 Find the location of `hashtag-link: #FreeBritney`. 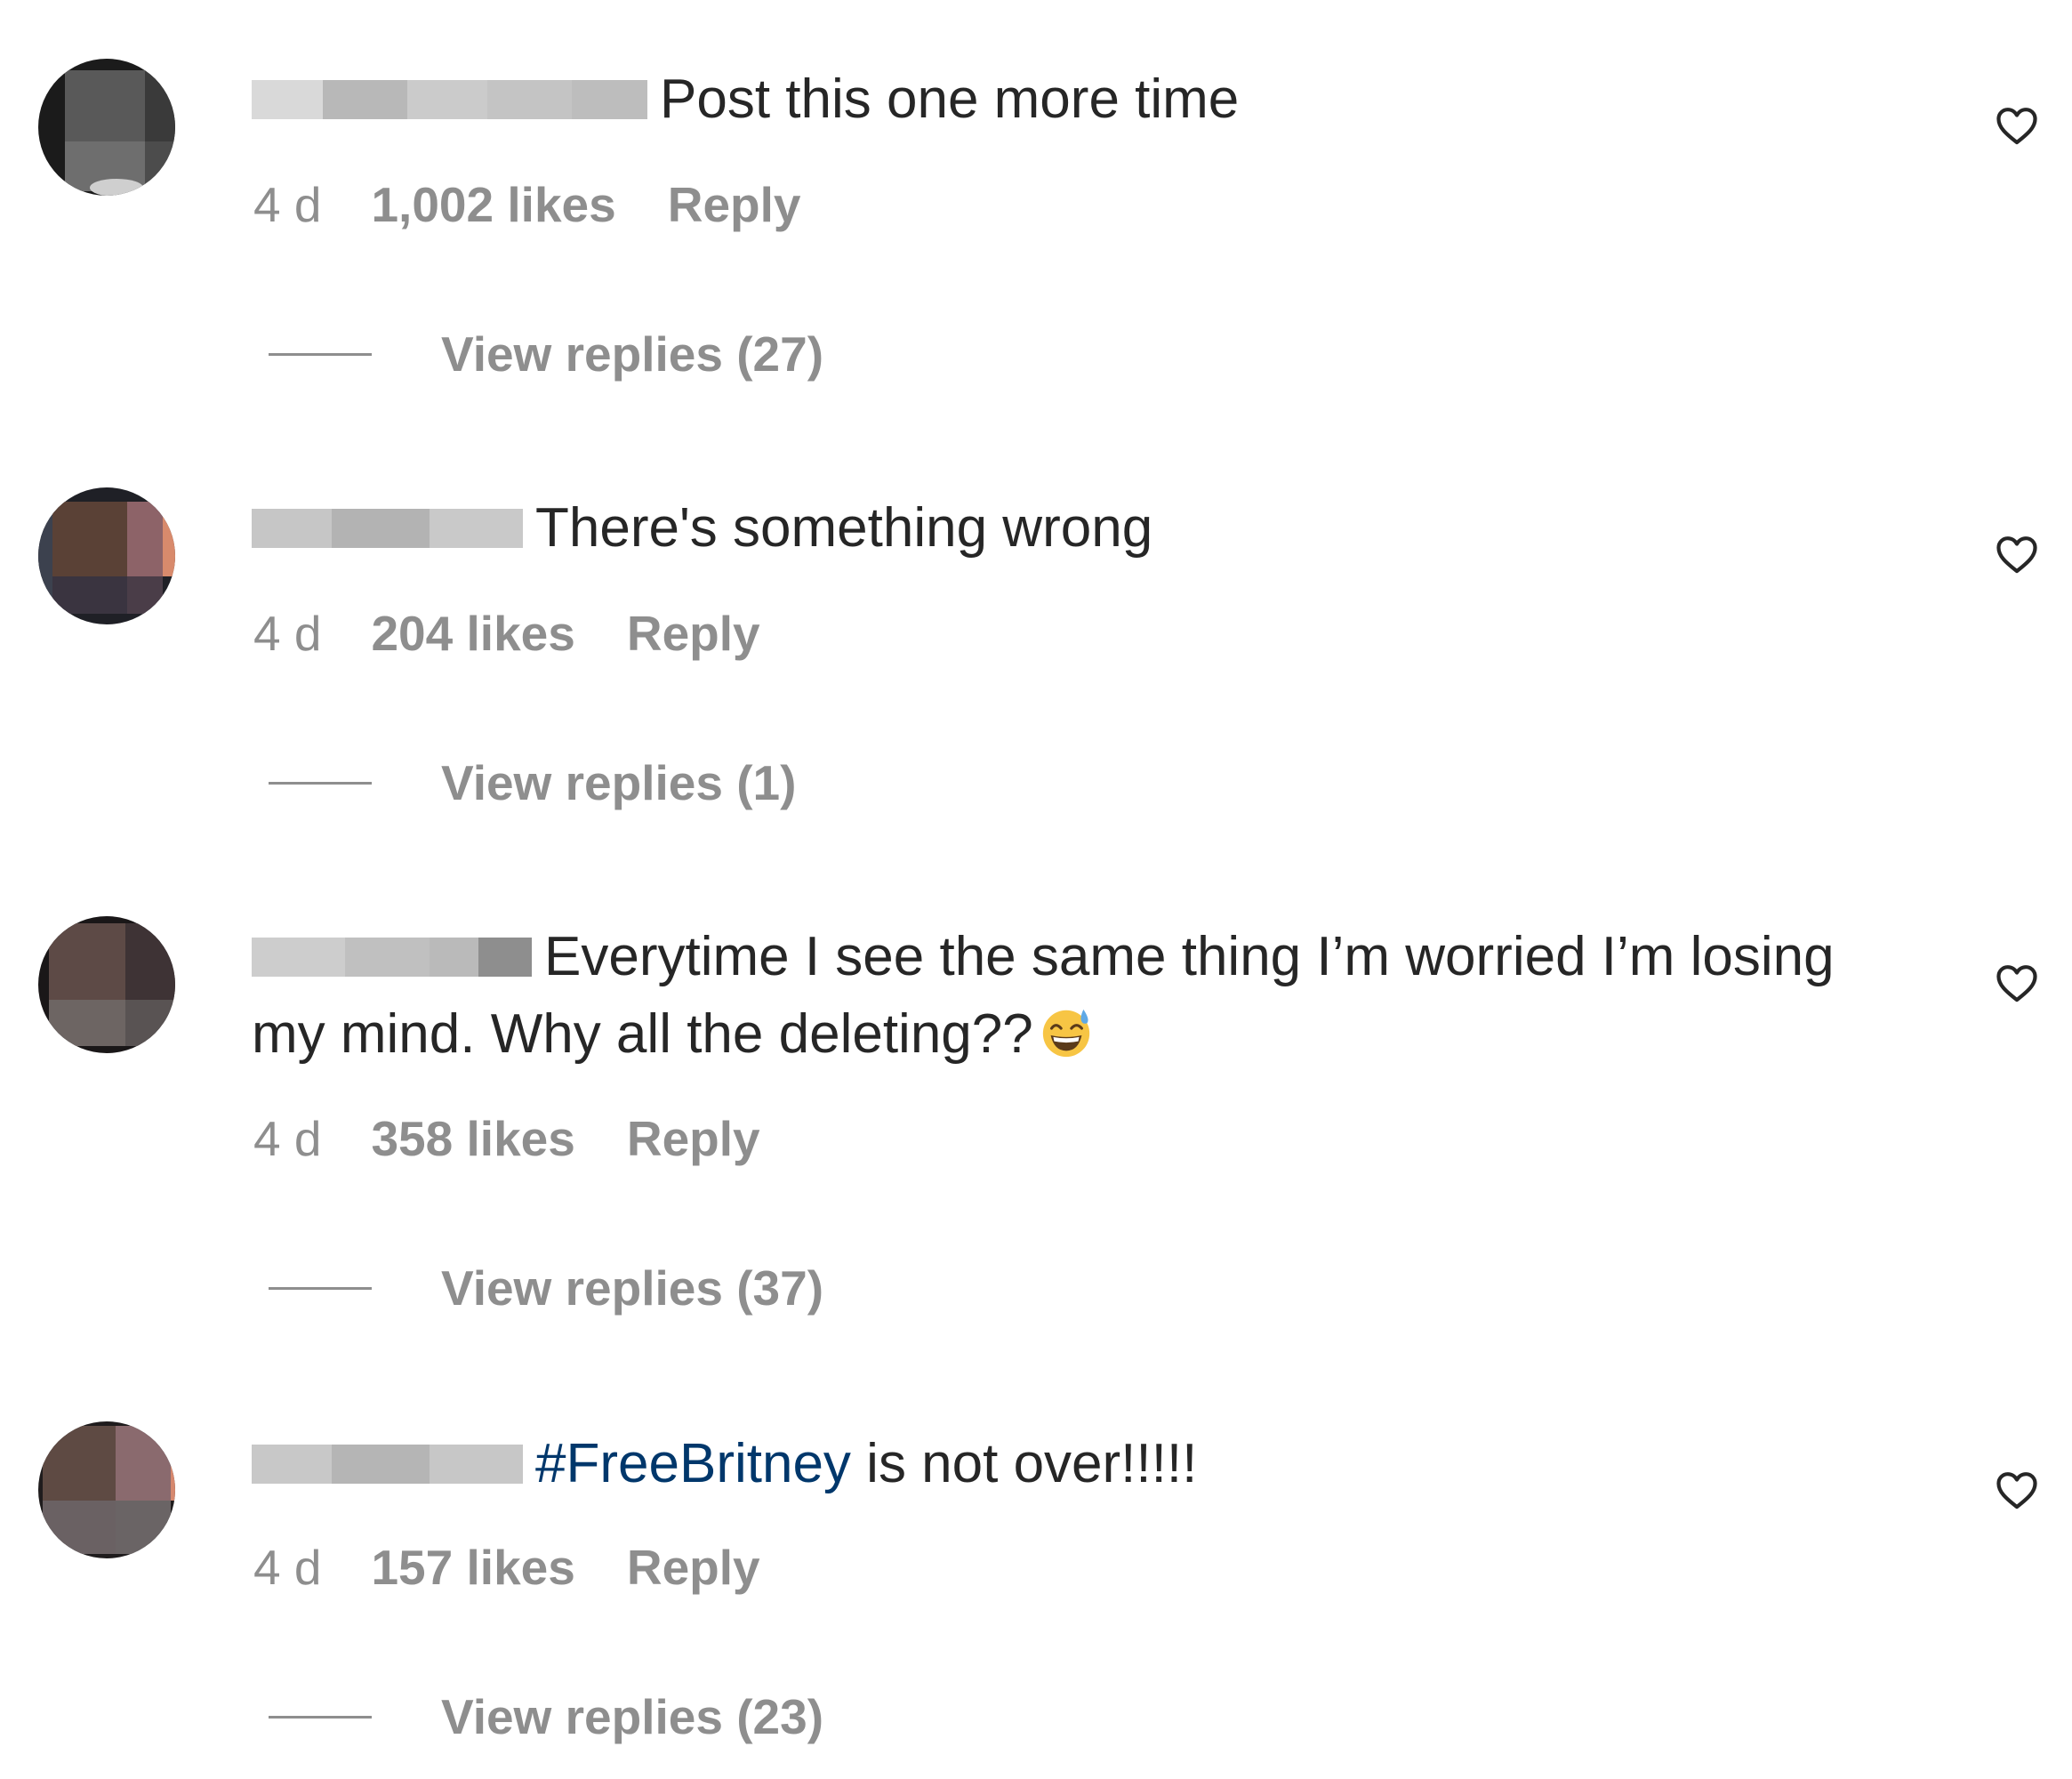

hashtag-link: #FreeBritney is located at coordinates (693, 1463).